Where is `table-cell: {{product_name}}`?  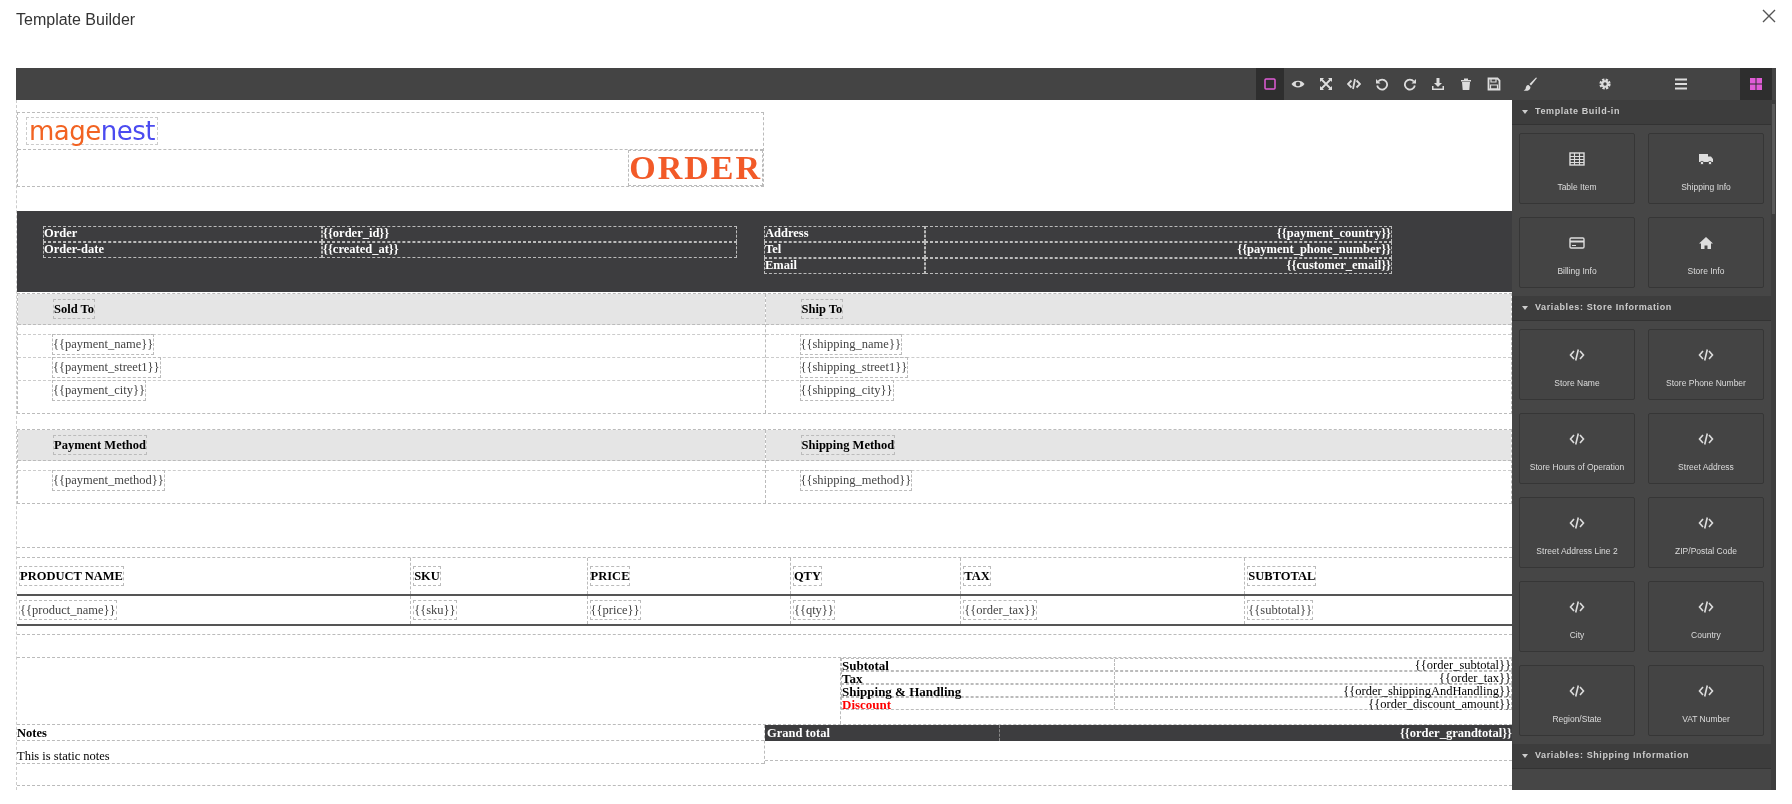
table-cell: {{product_name}} is located at coordinates (68, 610).